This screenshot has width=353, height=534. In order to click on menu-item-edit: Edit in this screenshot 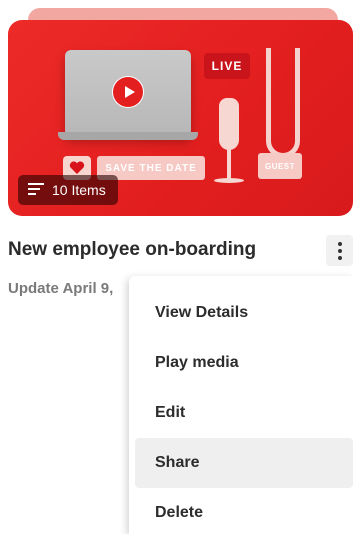, I will do `click(244, 413)`.